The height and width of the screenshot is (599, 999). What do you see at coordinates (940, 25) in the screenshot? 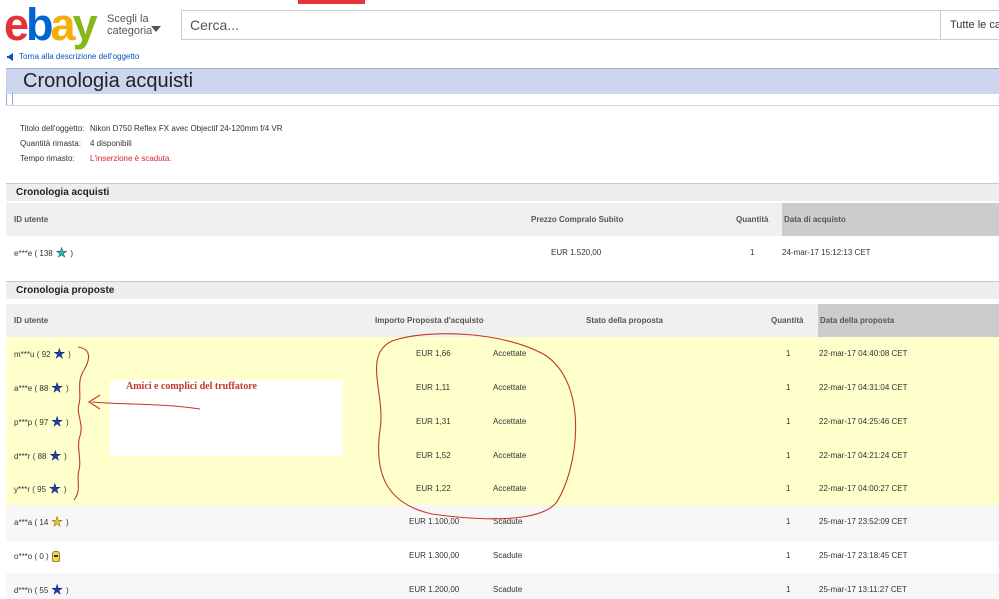
I see `search-divider` at bounding box center [940, 25].